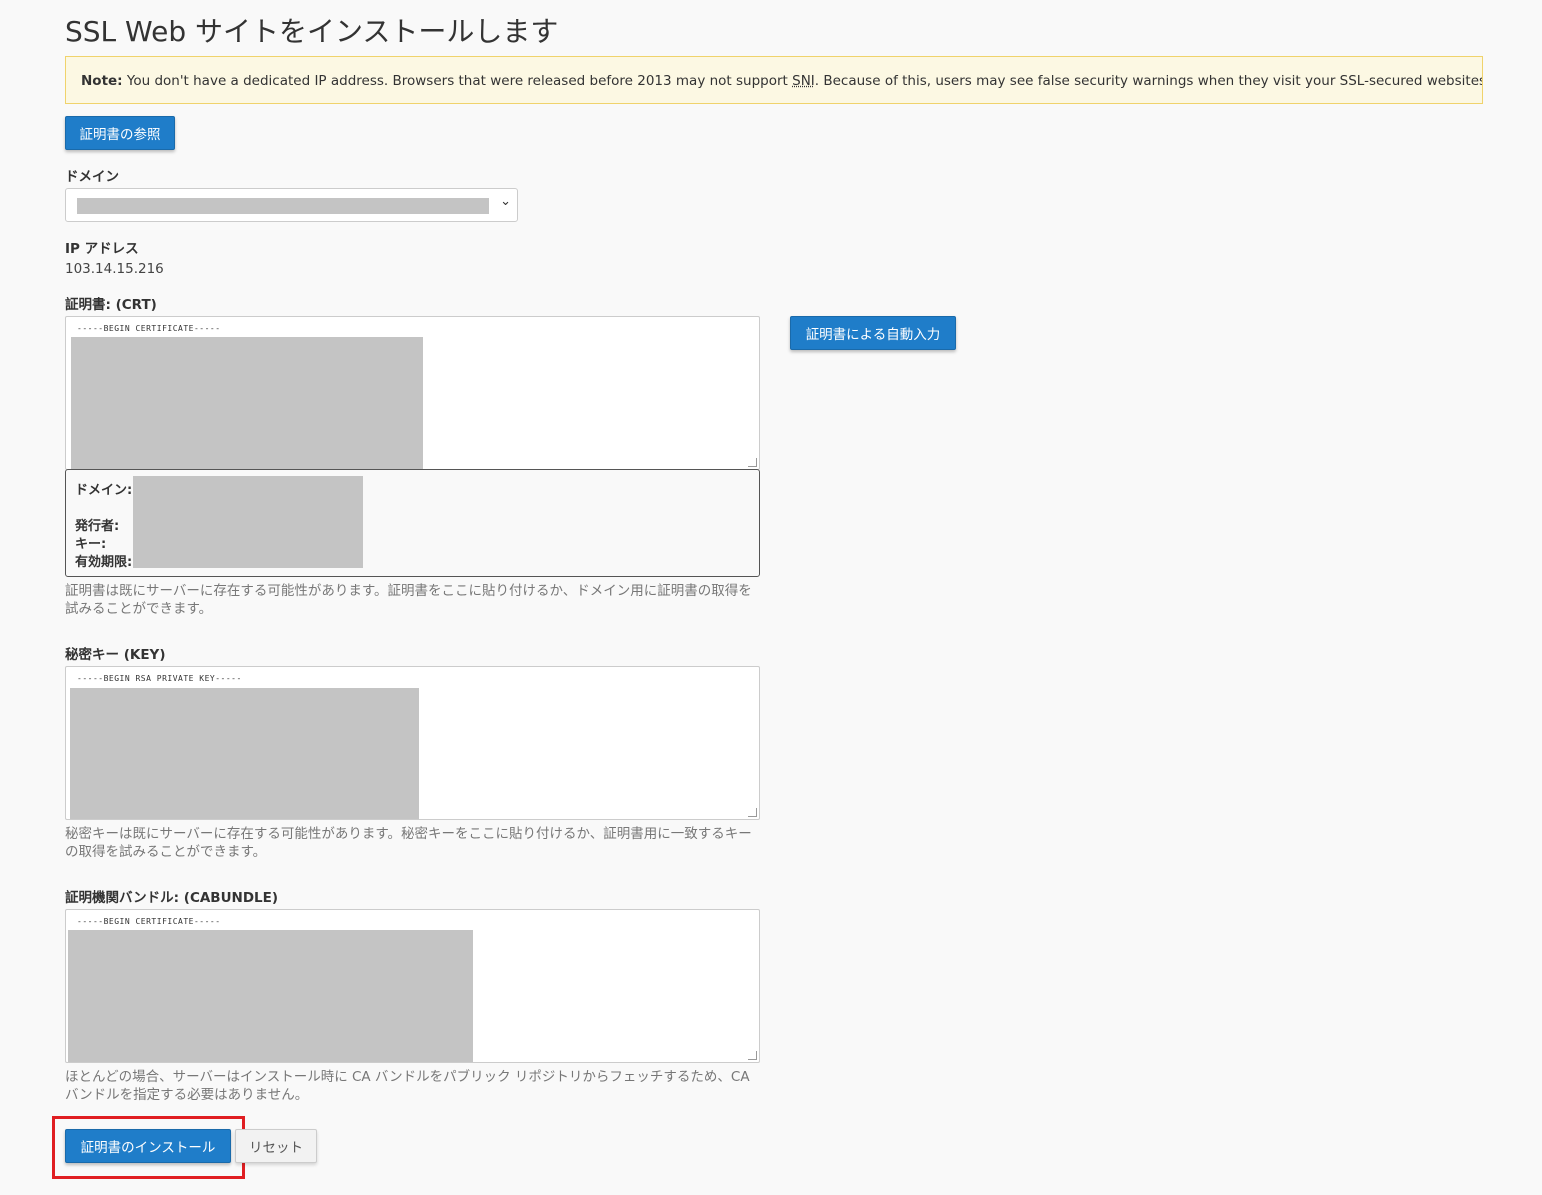 The height and width of the screenshot is (1195, 1542). Describe the element at coordinates (91, 544) in the screenshot. I see `details-key-label: キー:` at that location.